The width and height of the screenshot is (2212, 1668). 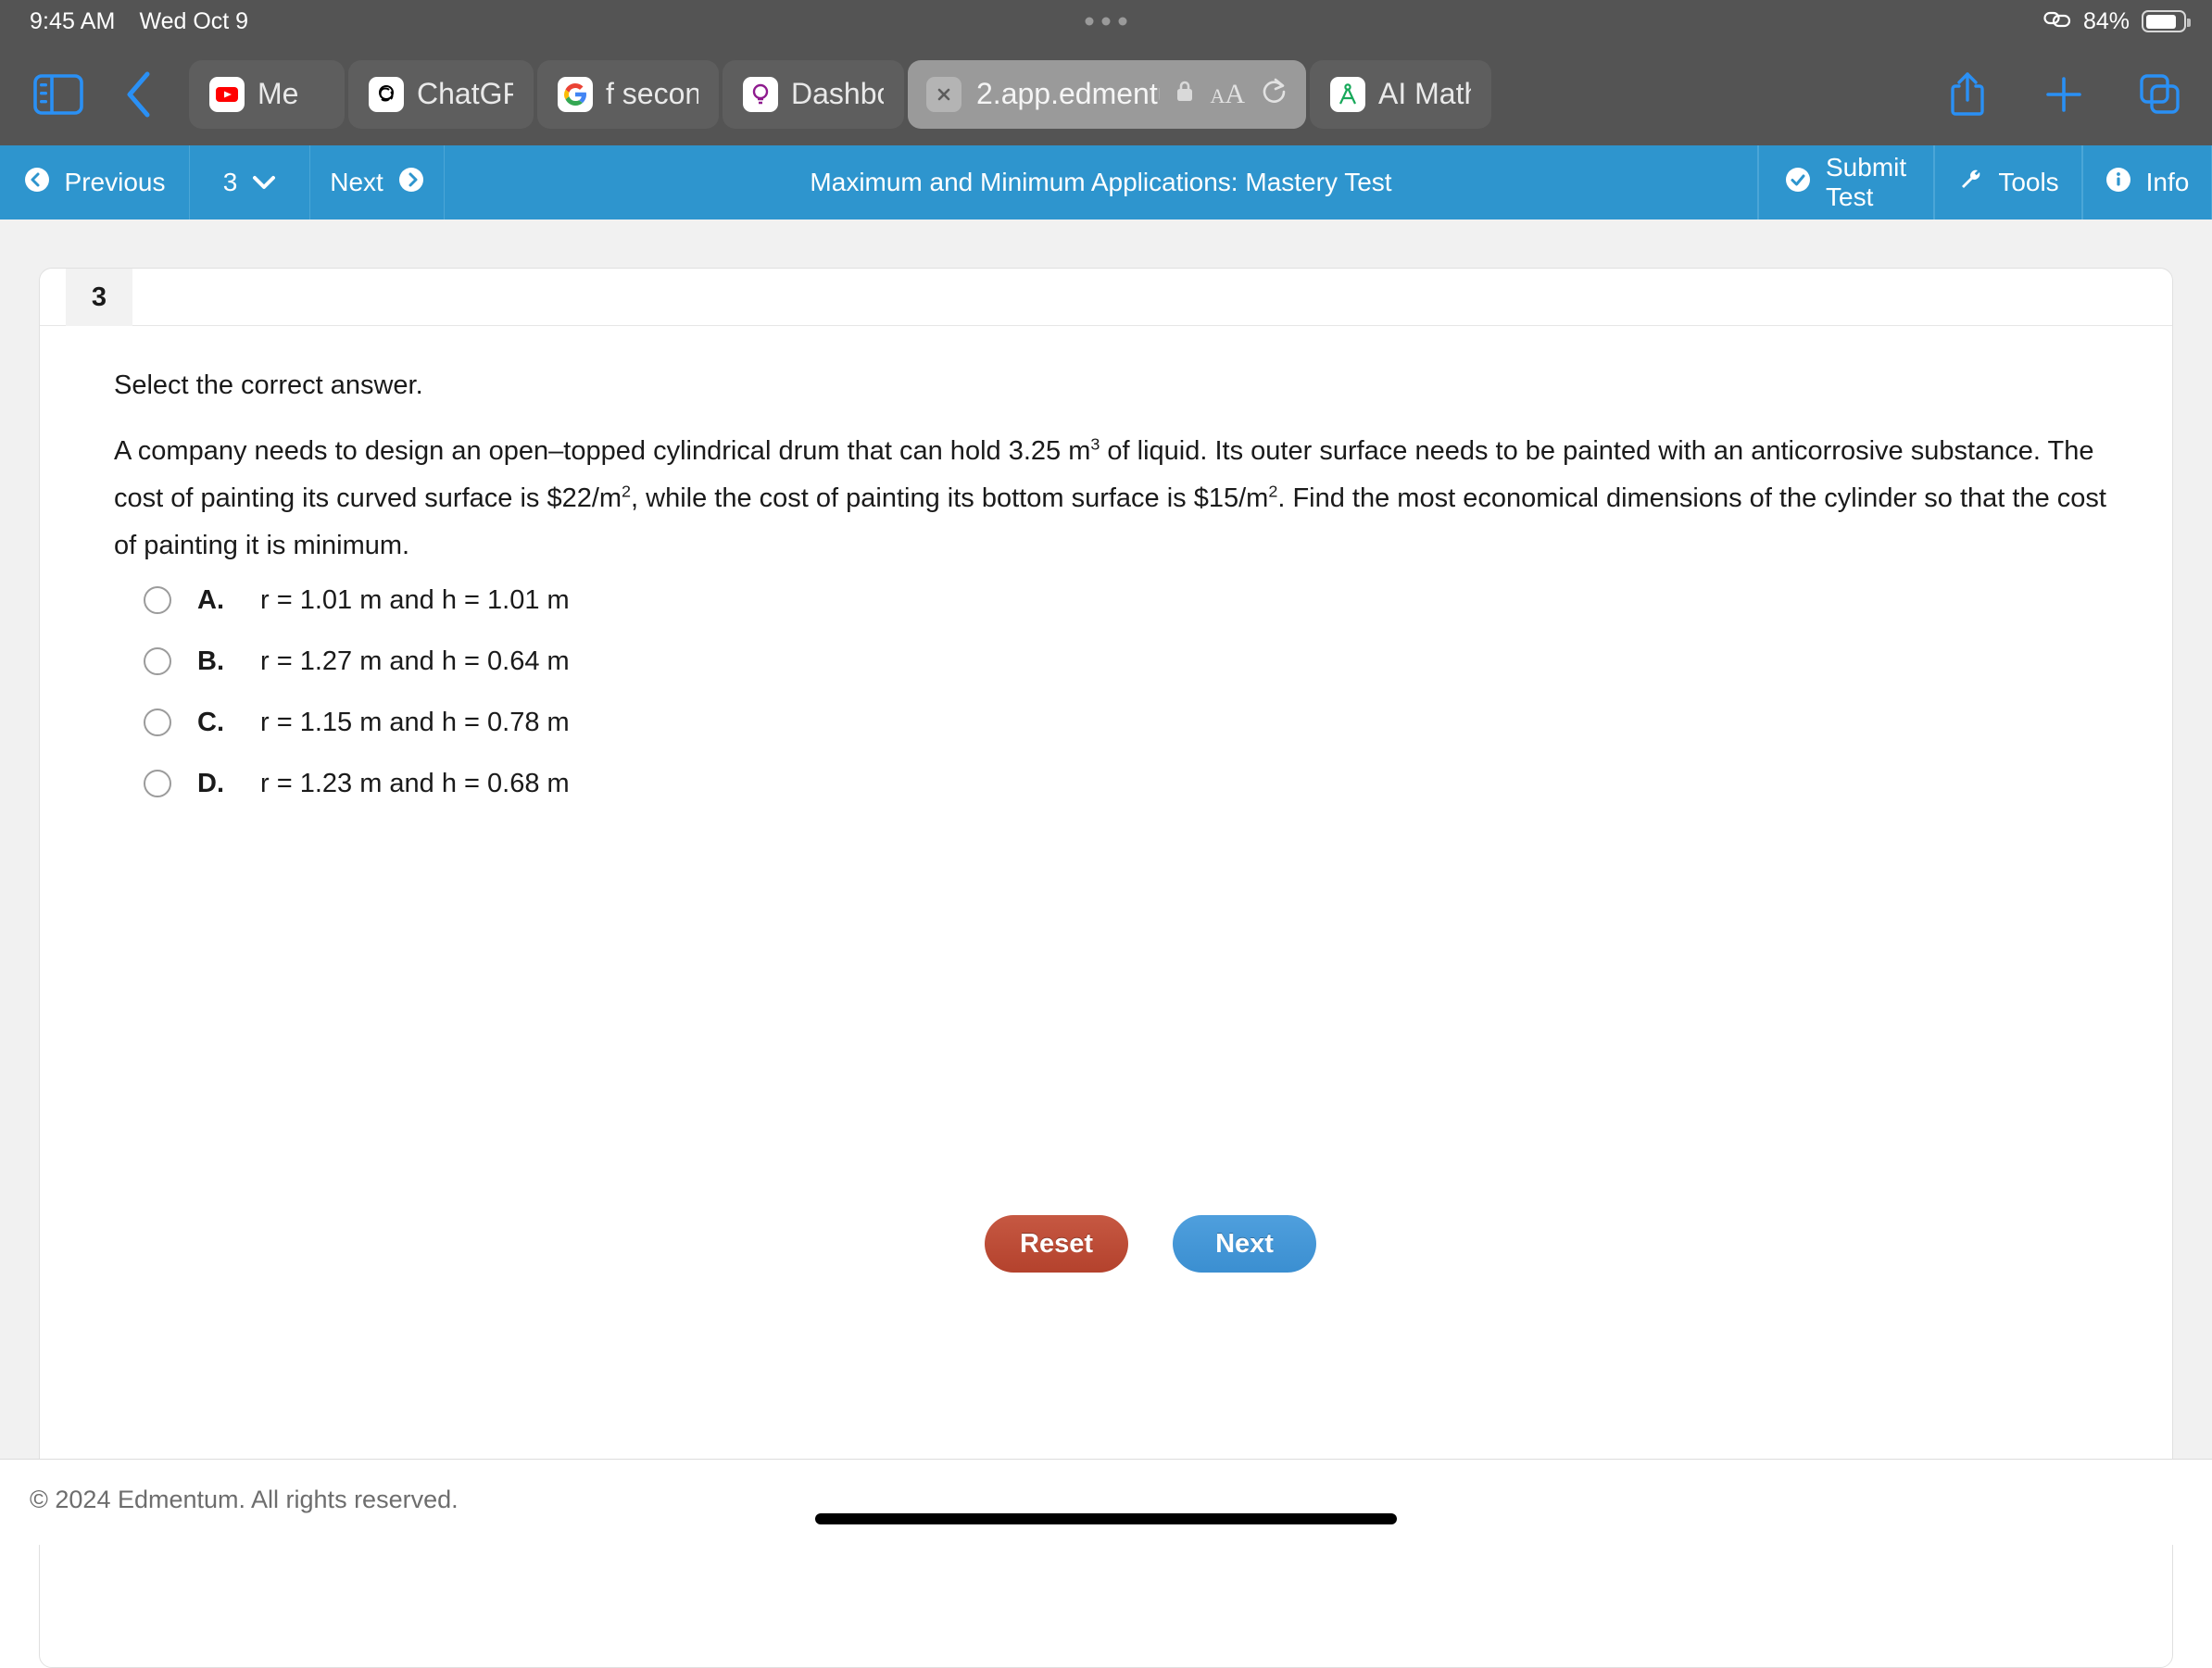 I want to click on status-right: 84%, so click(x=2117, y=21).